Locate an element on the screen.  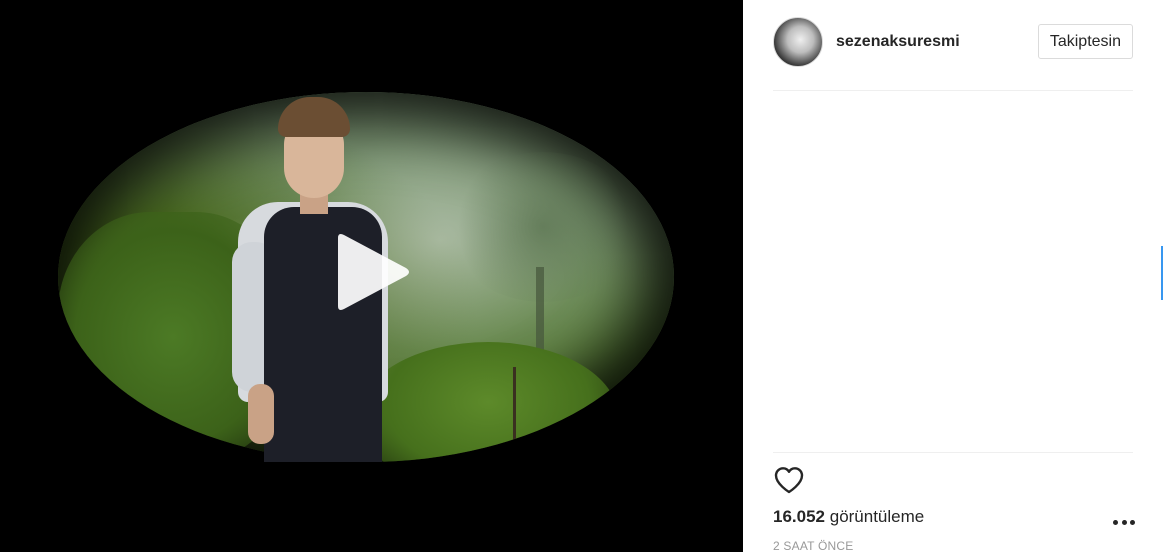
avatar is located at coordinates (798, 42).